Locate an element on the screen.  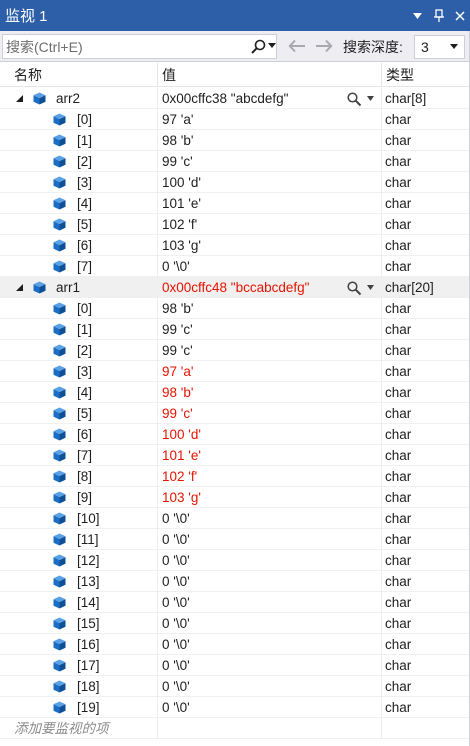
name-cell: [13] is located at coordinates (78, 581).